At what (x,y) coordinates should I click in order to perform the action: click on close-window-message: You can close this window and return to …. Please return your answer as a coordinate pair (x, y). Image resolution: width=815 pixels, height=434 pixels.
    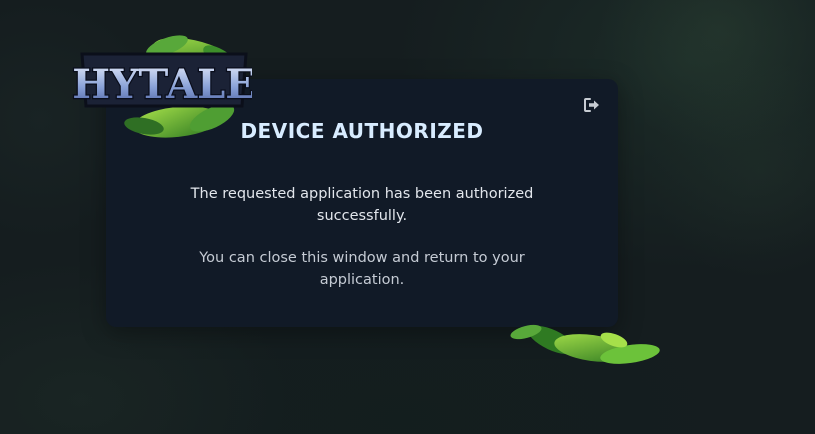
    Looking at the image, I should click on (362, 269).